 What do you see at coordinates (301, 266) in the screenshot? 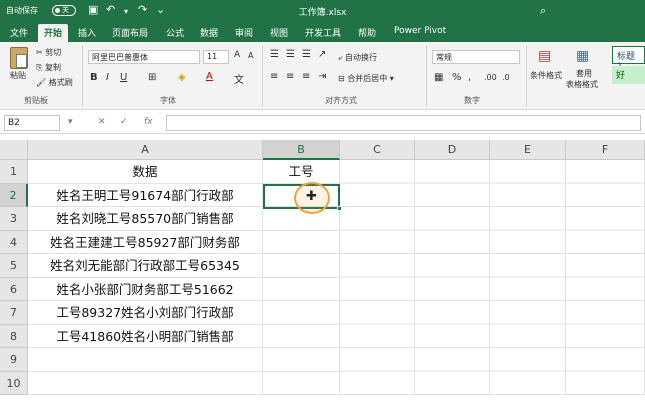
I see `cell-b5` at bounding box center [301, 266].